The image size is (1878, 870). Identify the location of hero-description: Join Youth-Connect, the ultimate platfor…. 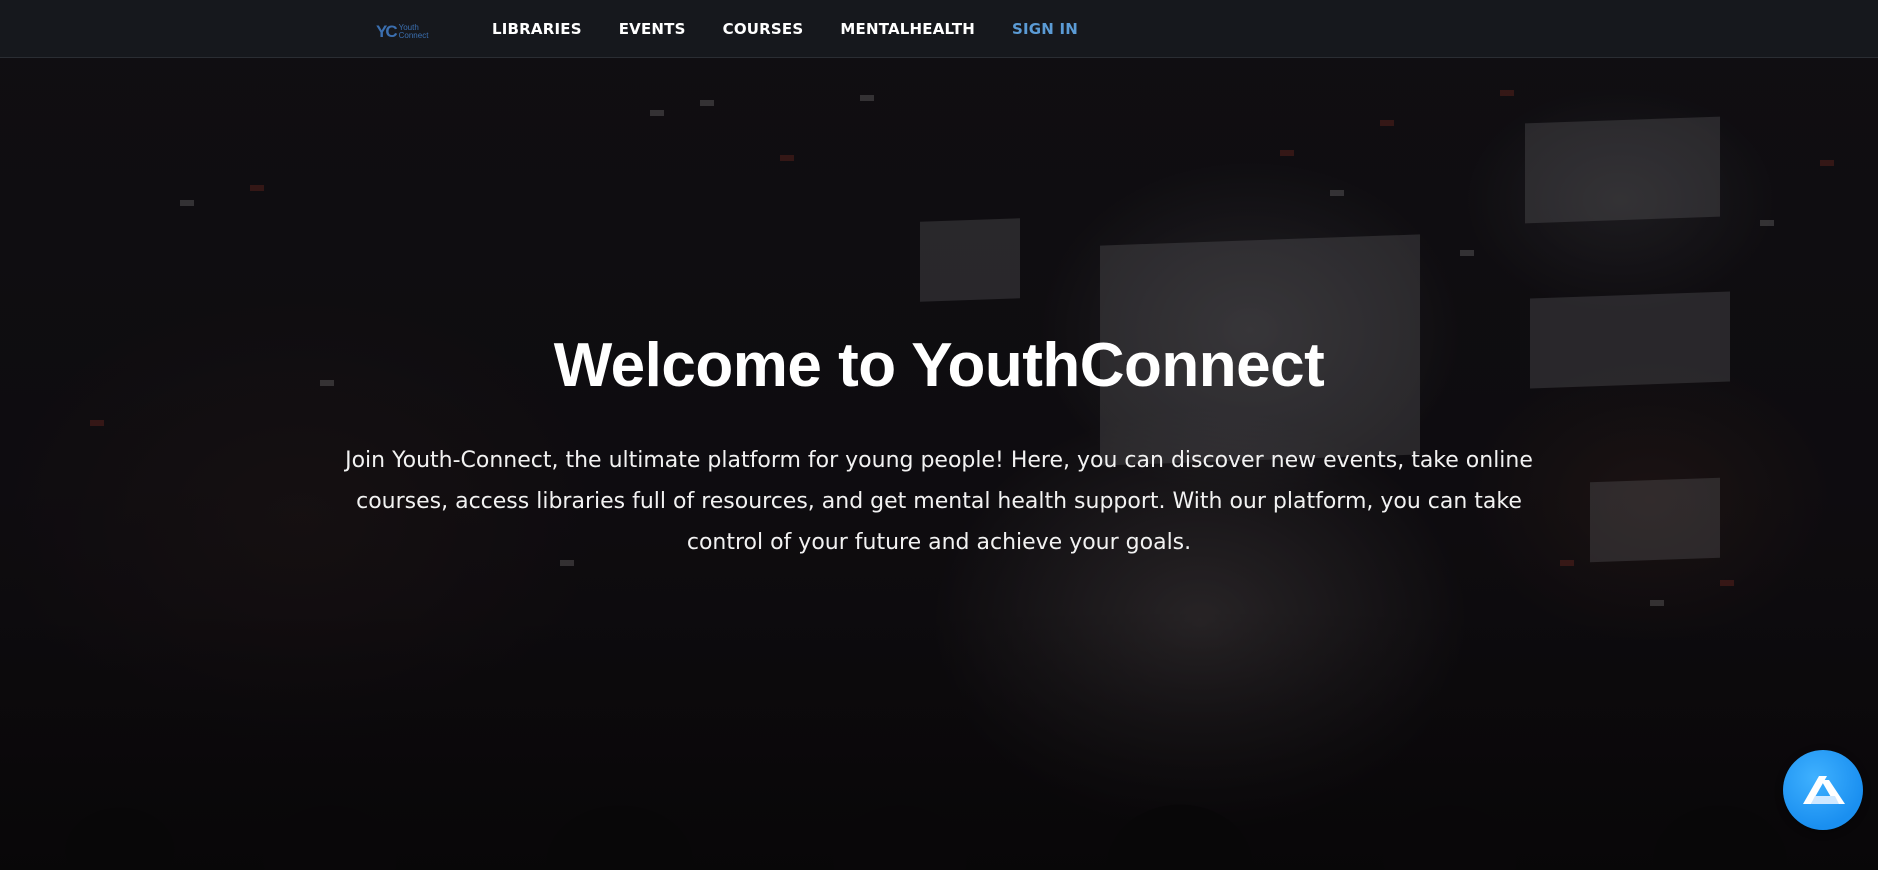
(939, 501).